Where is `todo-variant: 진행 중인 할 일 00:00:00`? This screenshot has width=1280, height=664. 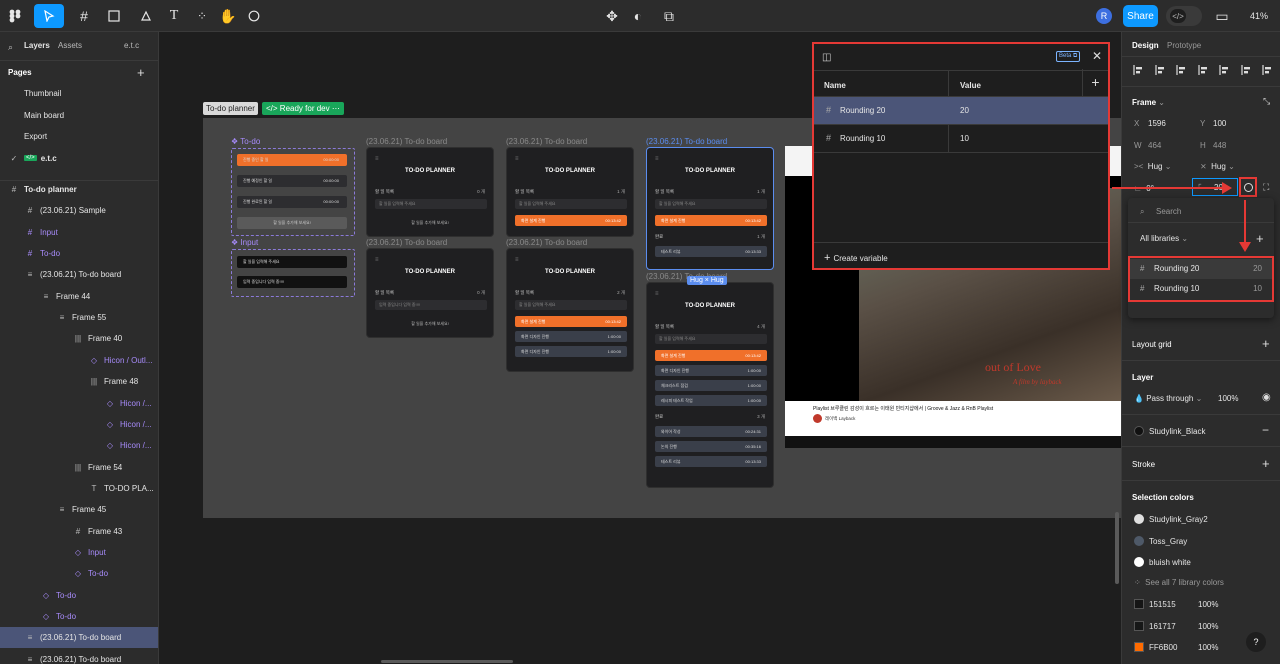 todo-variant: 진행 중인 할 일 00:00:00 is located at coordinates (292, 160).